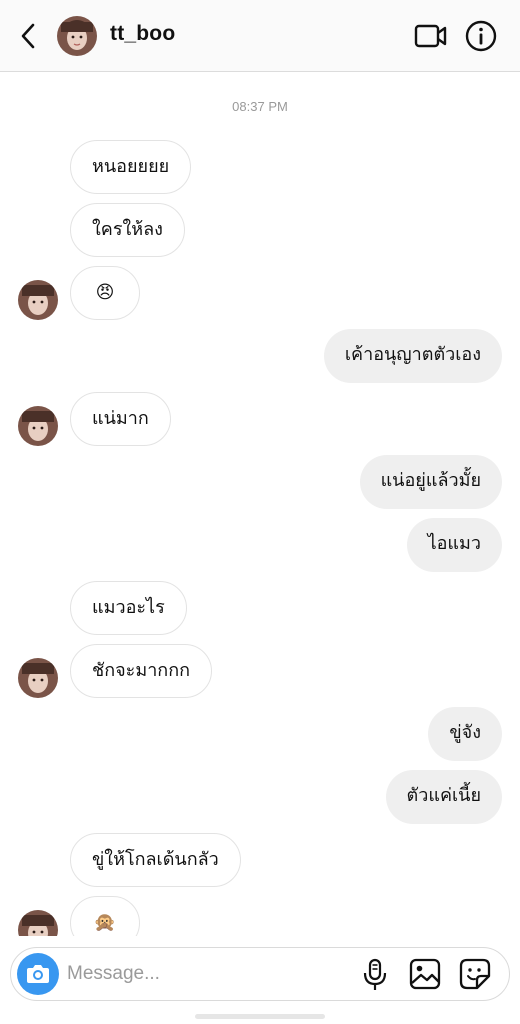 Image resolution: width=520 pixels, height=1024 pixels. I want to click on info-button, so click(481, 36).